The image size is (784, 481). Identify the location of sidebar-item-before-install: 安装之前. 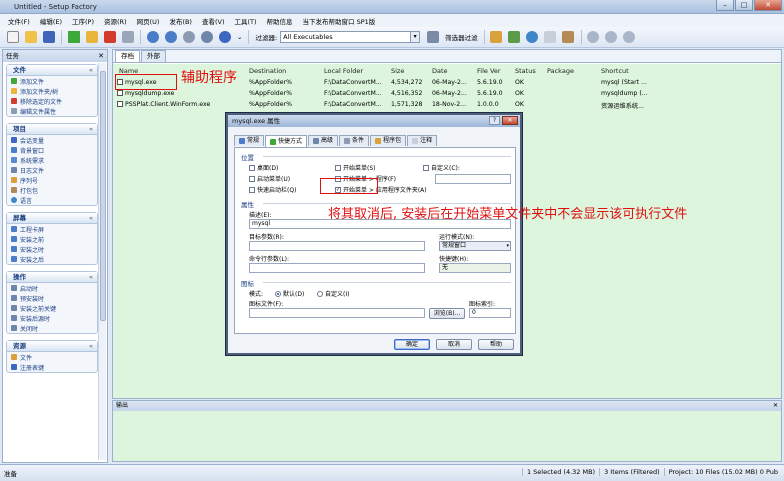
(52, 239).